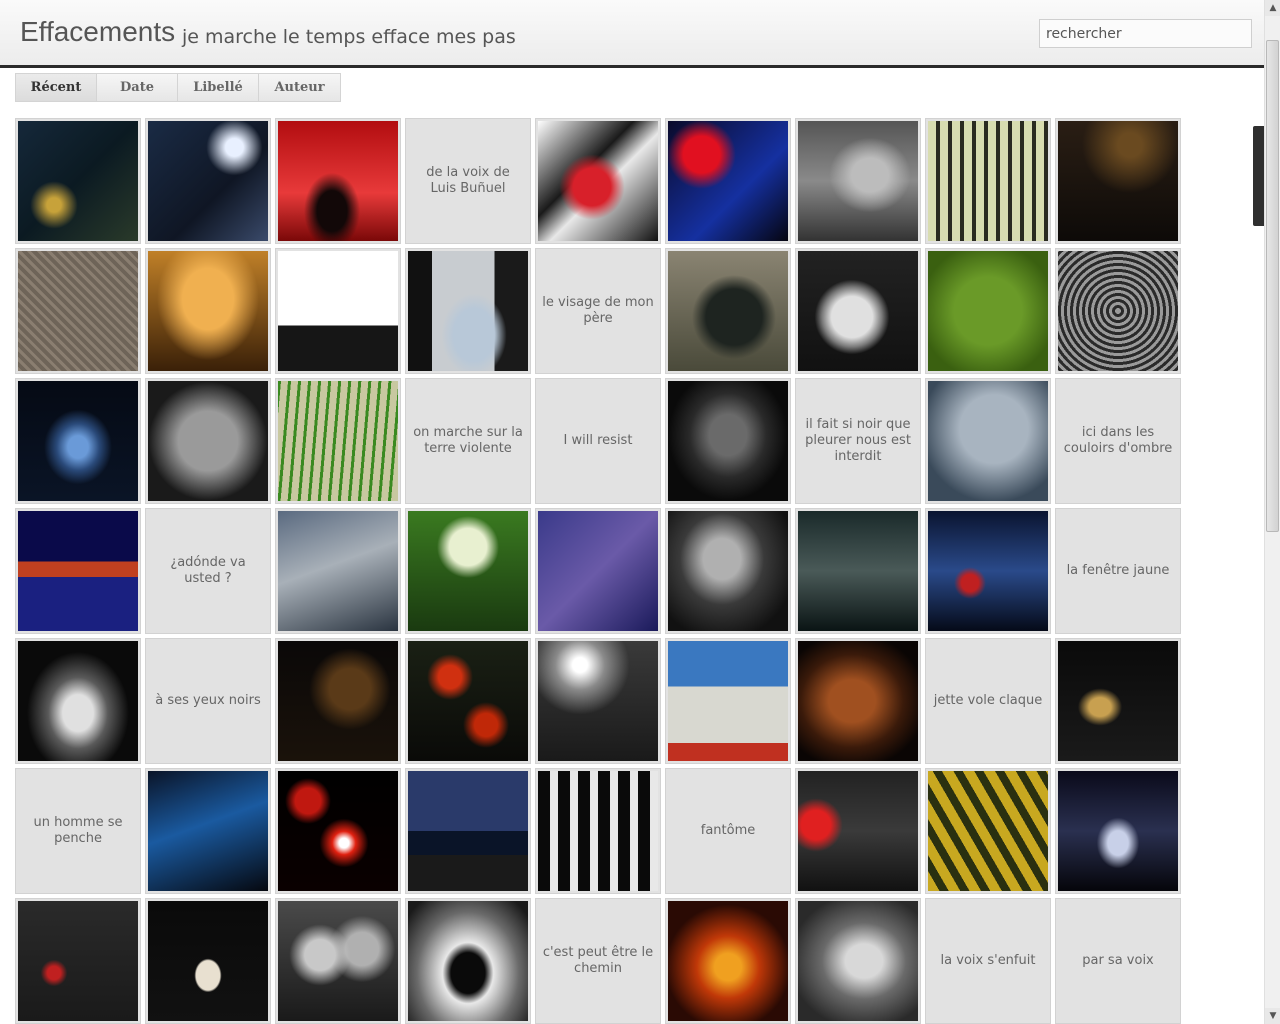 The width and height of the screenshot is (1280, 1024). I want to click on tile-label: la voix s'enfuit, so click(988, 960).